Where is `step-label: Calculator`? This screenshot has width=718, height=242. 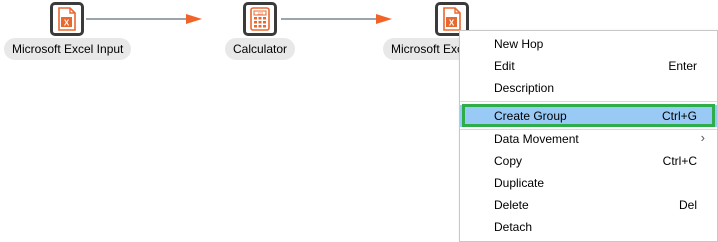
step-label: Calculator is located at coordinates (260, 49).